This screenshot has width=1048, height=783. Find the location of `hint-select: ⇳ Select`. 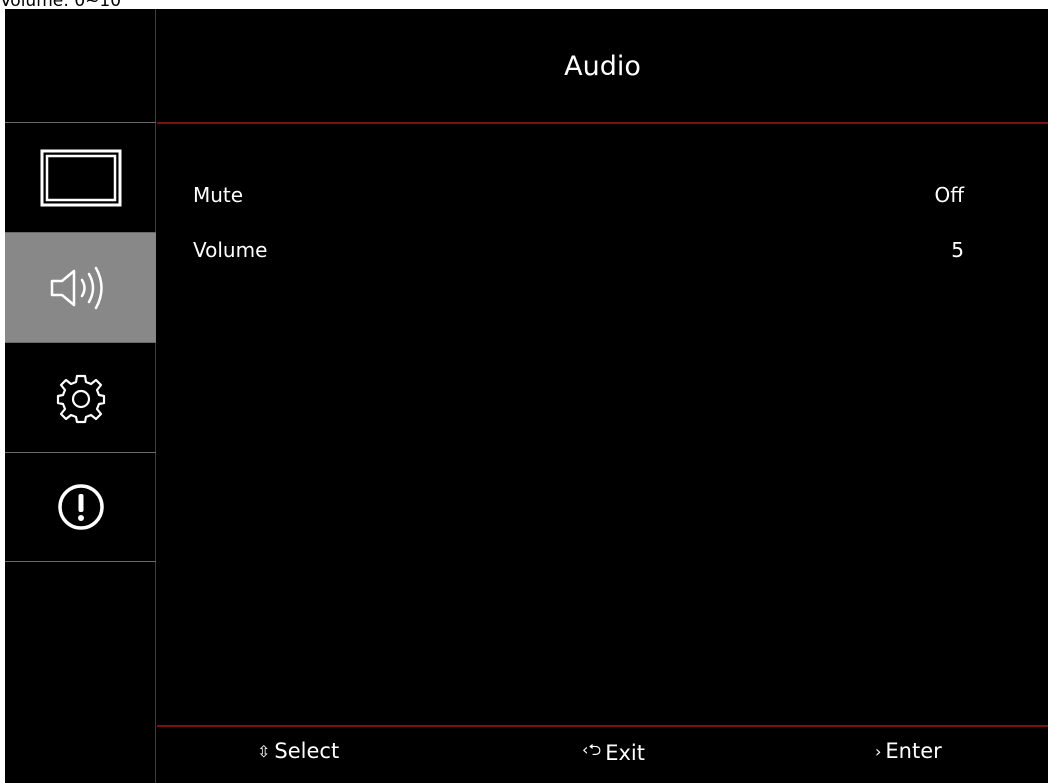

hint-select: ⇳ Select is located at coordinates (298, 751).